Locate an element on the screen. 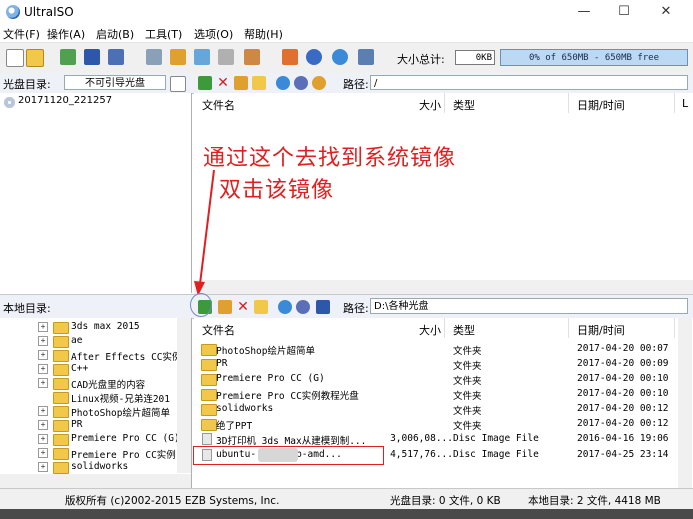 The width and height of the screenshot is (693, 519). tree-item: +3ds max 2015 is located at coordinates (90, 327).